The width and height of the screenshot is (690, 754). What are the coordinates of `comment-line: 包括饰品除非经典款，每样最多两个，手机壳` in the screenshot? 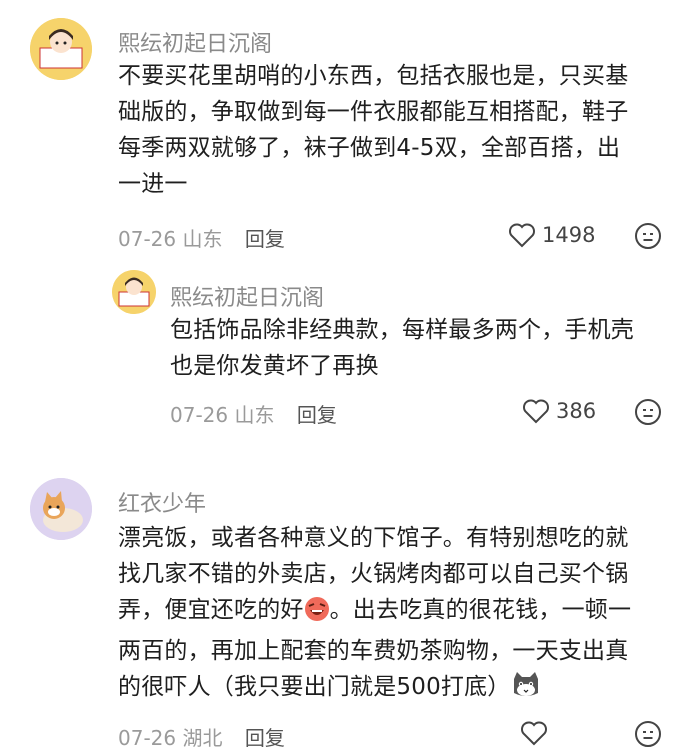 It's located at (402, 330).